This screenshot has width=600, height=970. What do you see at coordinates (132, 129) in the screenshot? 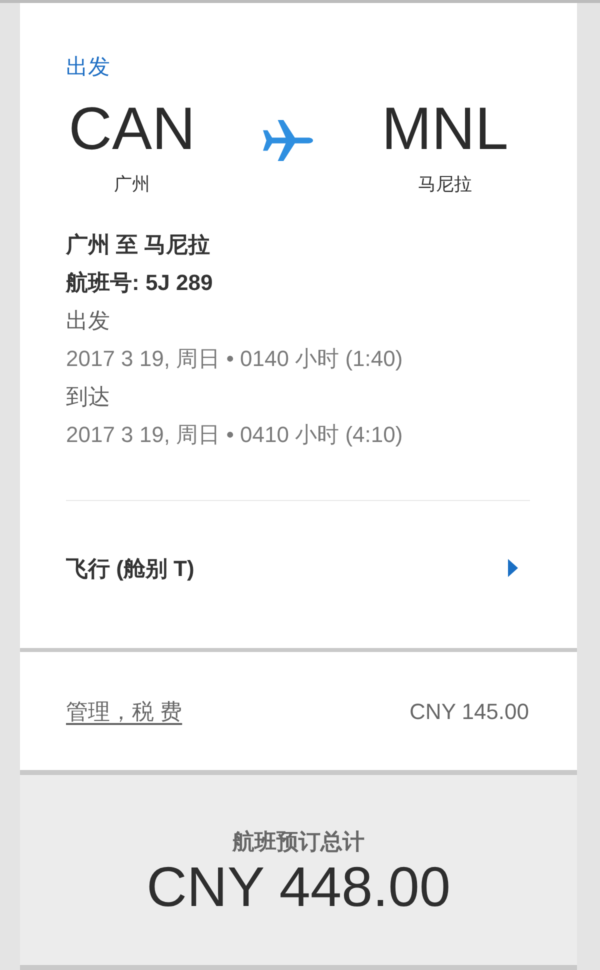
I see `airport-code: CAN` at bounding box center [132, 129].